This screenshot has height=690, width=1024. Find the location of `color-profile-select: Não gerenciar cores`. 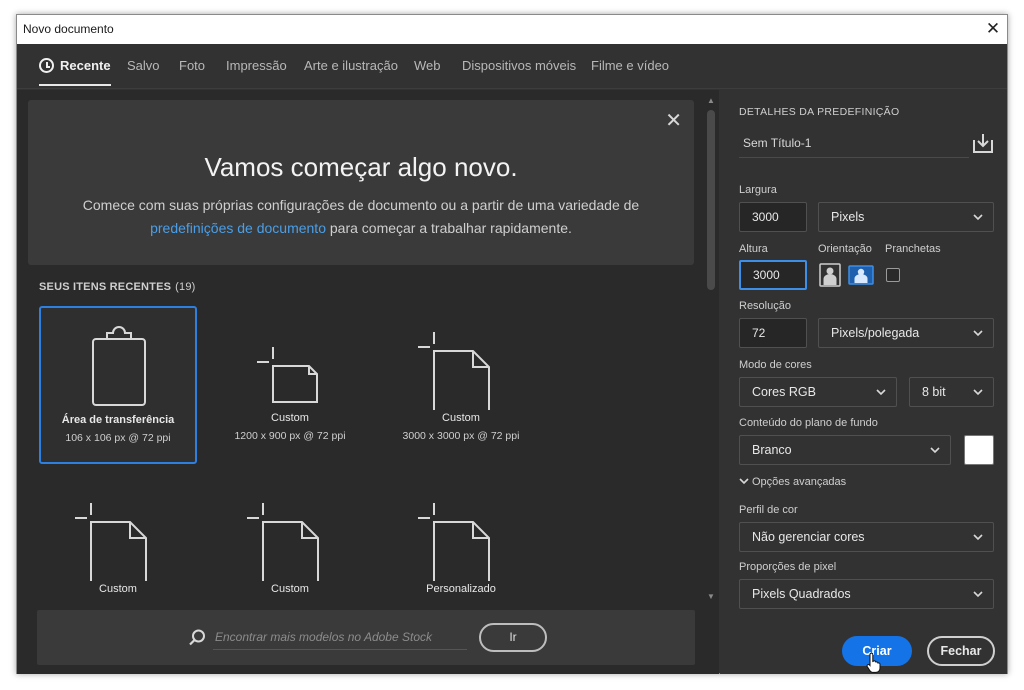

color-profile-select: Não gerenciar cores is located at coordinates (866, 537).